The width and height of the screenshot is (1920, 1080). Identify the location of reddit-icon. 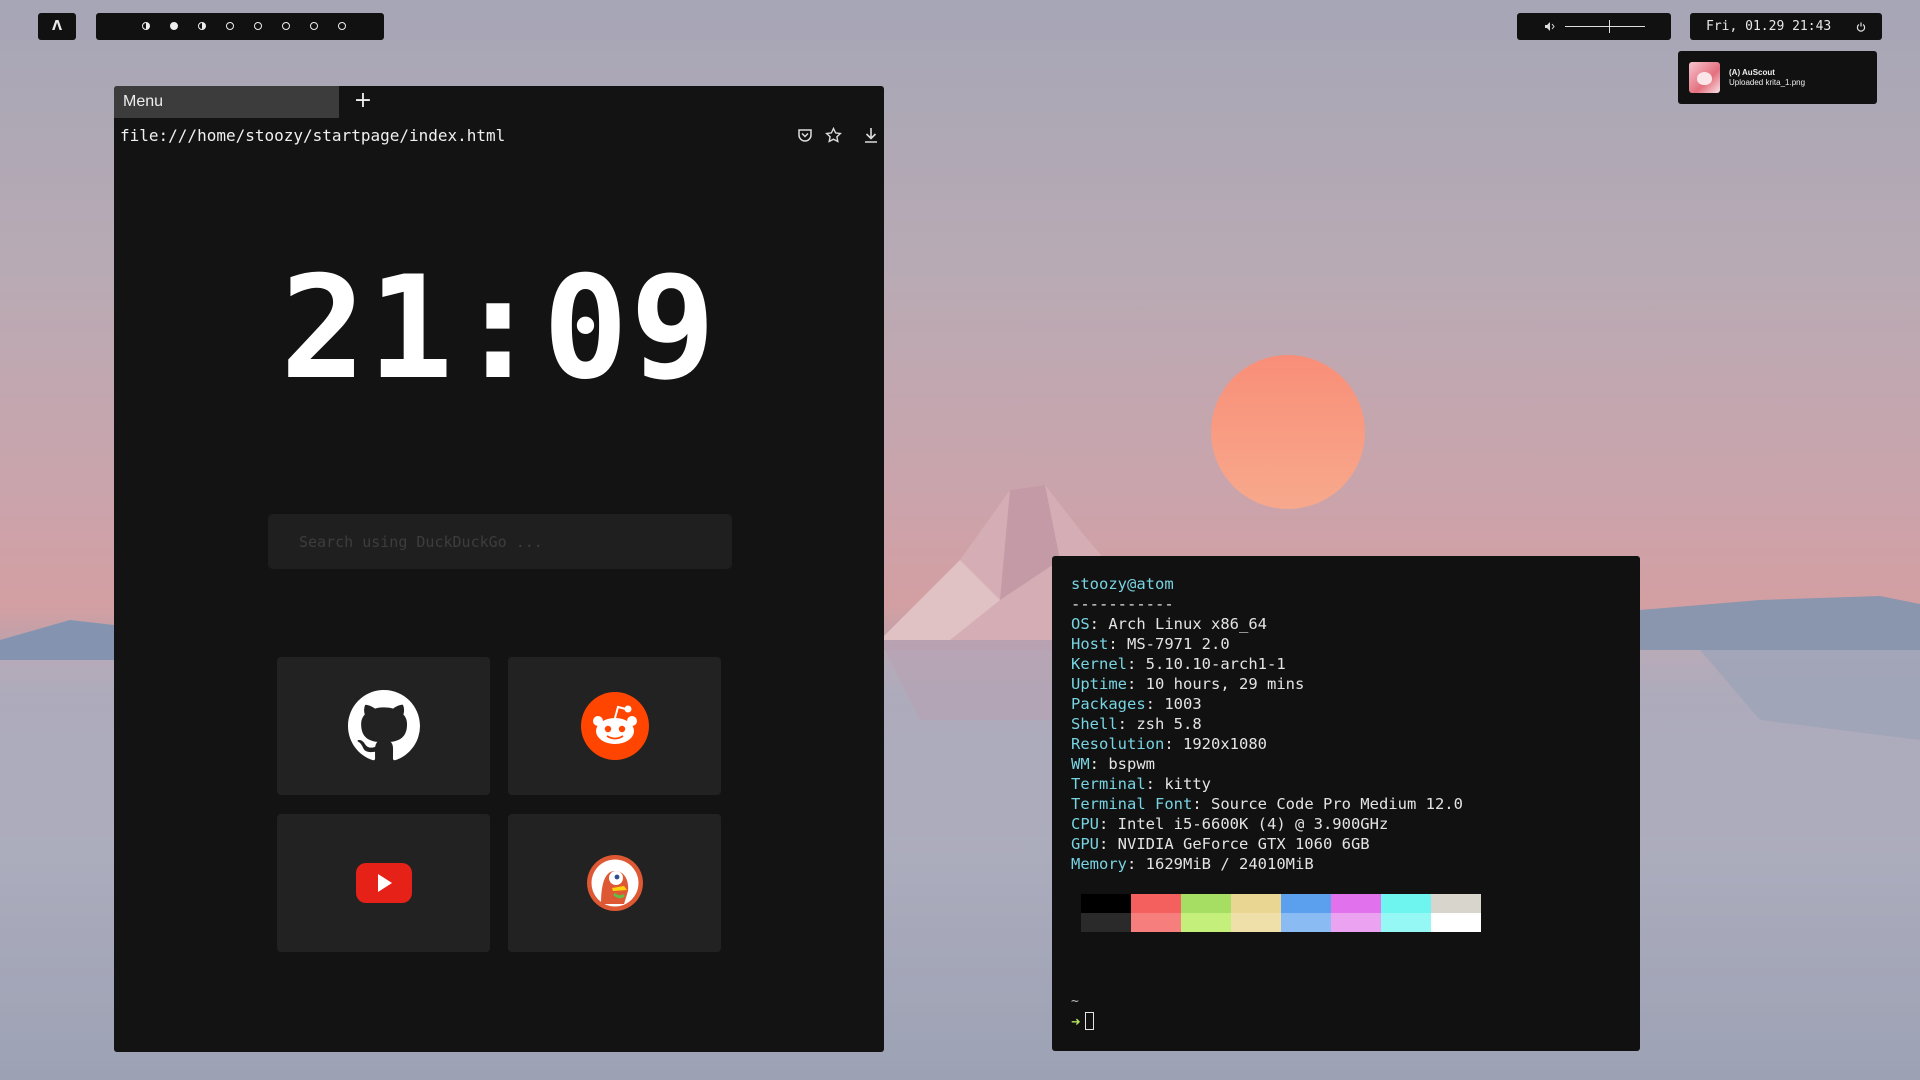
(614, 726).